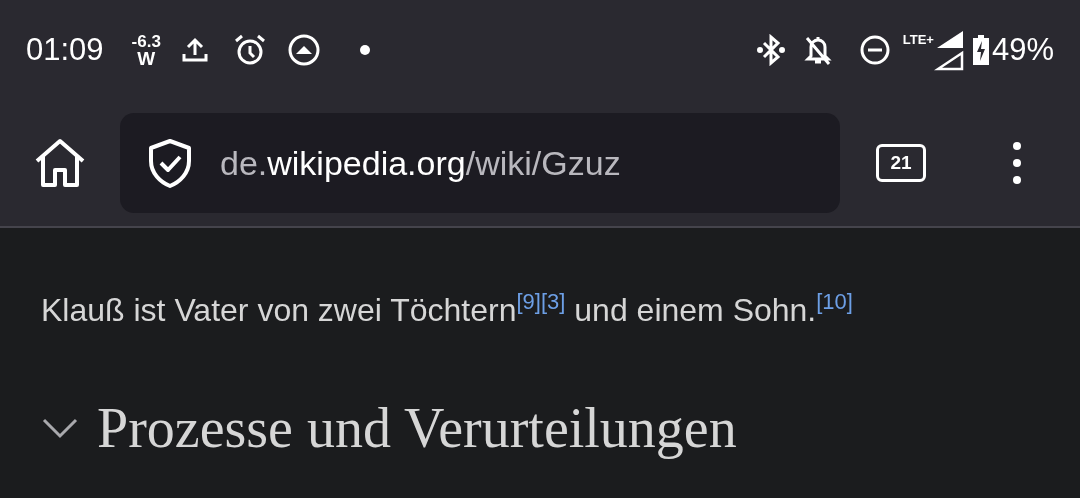 This screenshot has width=1080, height=498. Describe the element at coordinates (303, 50) in the screenshot. I see `up-arrow-circle-icon` at that location.